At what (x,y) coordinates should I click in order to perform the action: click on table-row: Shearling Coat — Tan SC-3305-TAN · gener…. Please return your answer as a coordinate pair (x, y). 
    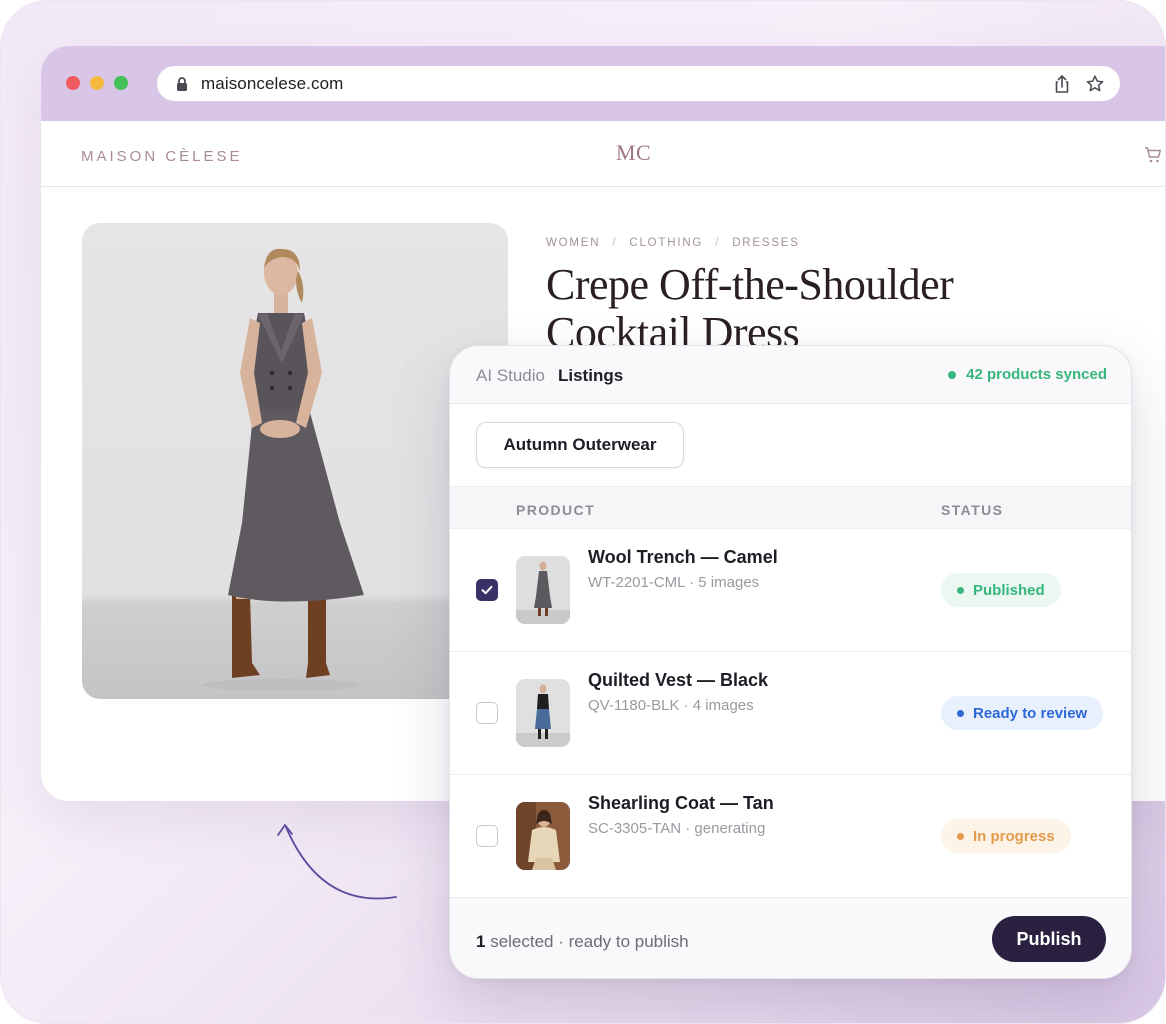
    Looking at the image, I should click on (790, 835).